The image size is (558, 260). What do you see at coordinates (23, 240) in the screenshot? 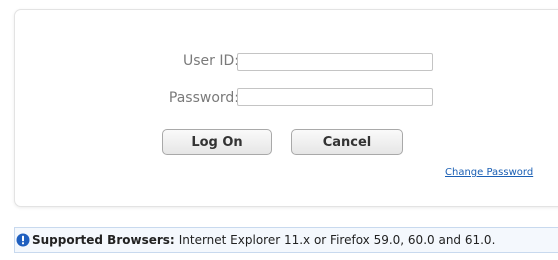
I see `info-icon` at bounding box center [23, 240].